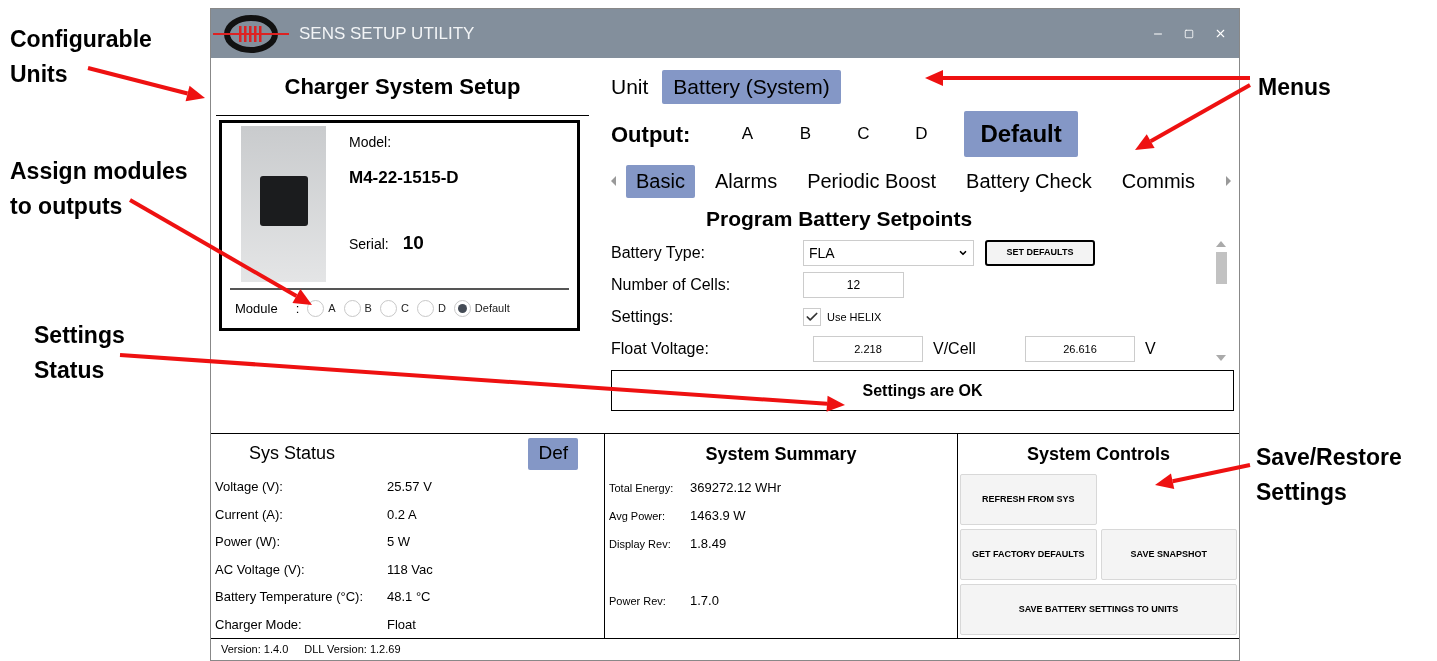 Image resolution: width=1437 pixels, height=661 pixels. Describe the element at coordinates (868, 349) in the screenshot. I see `input-field: 2.218` at that location.